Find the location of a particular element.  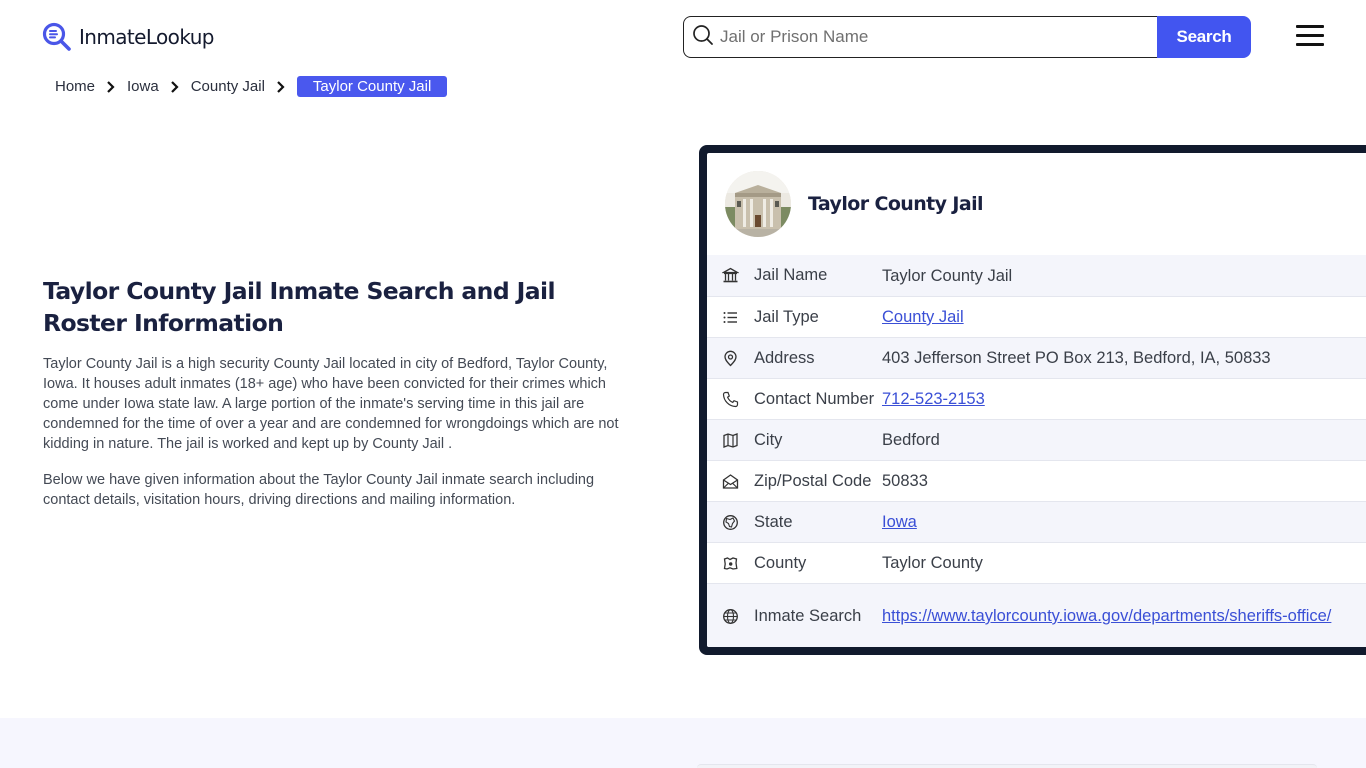

breadcrumb-jail-type: County Jail is located at coordinates (228, 86).